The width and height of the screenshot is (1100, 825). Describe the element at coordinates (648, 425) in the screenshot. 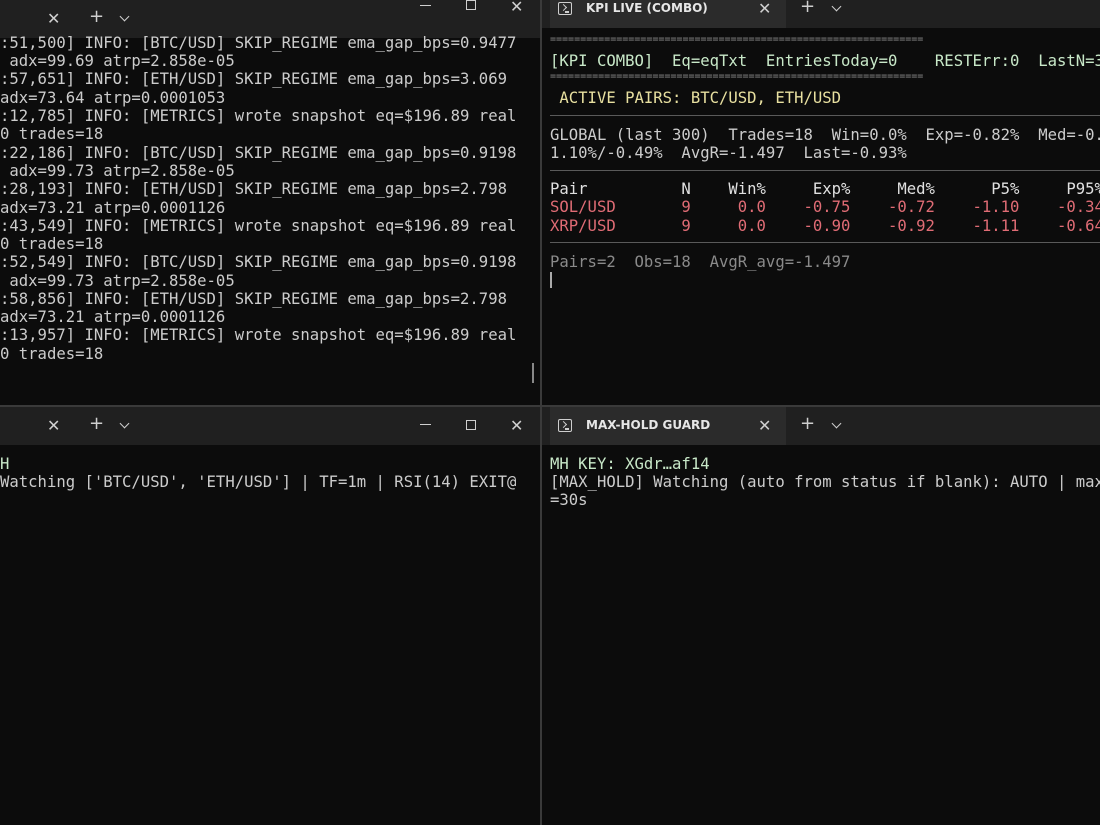

I see `tab-title: MAX-HOLD GUARD` at that location.